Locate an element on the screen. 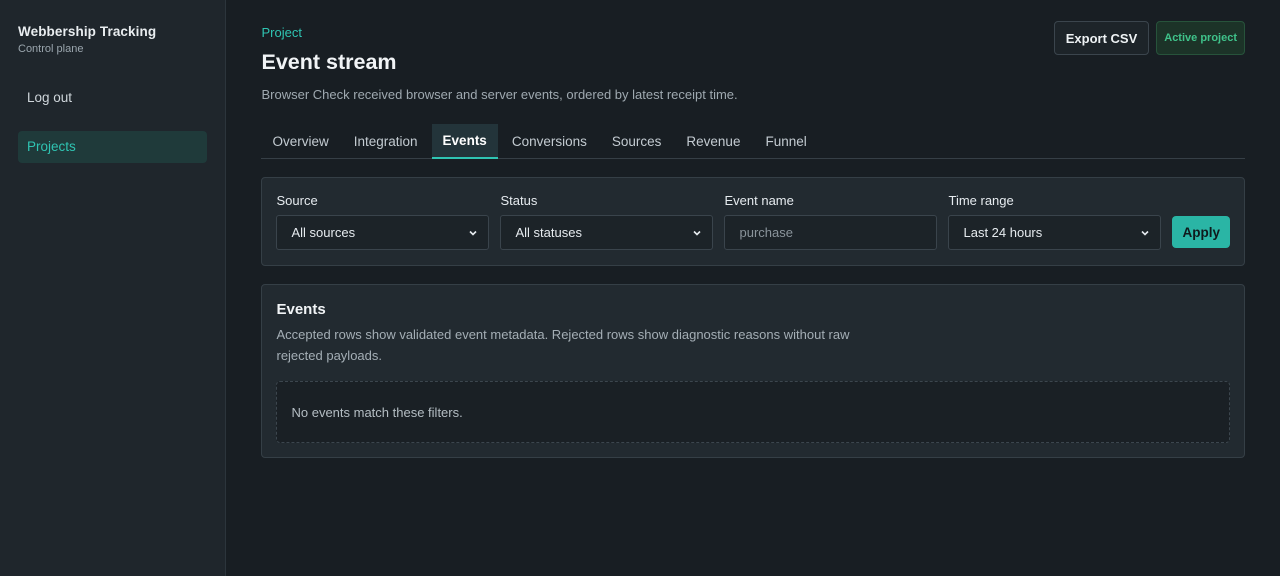  source-select: All sources is located at coordinates (383, 232).